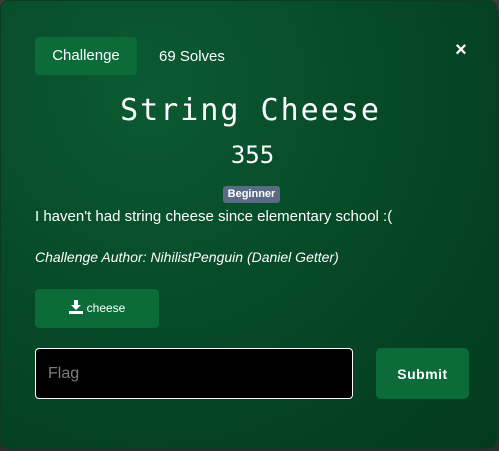 Image resolution: width=499 pixels, height=451 pixels. What do you see at coordinates (250, 110) in the screenshot?
I see `challenge-title: String Cheese` at bounding box center [250, 110].